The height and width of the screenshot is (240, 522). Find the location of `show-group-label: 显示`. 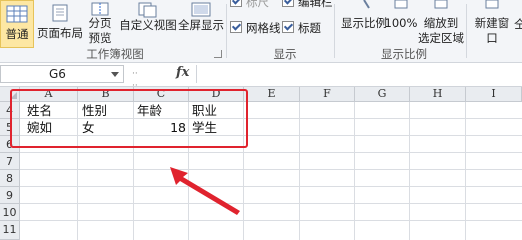

show-group-label: 显示 is located at coordinates (285, 54).